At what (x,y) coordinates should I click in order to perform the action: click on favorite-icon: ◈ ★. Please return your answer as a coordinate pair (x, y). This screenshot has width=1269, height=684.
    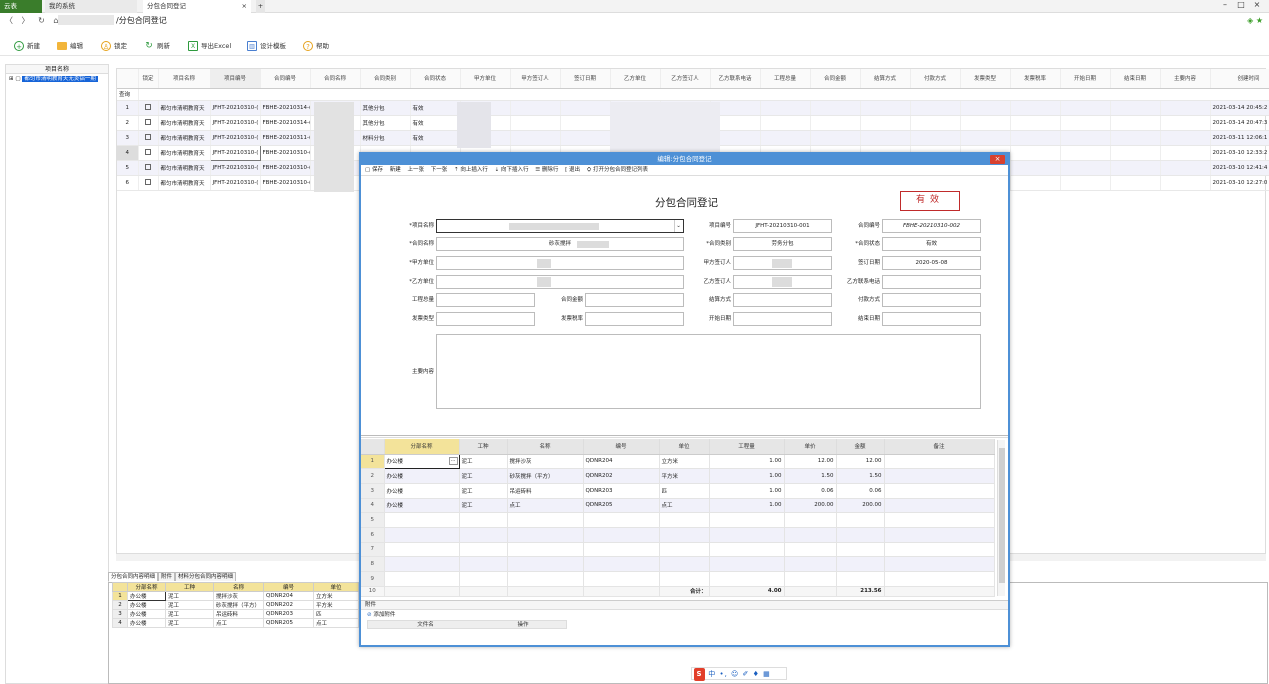
    Looking at the image, I should click on (1255, 21).